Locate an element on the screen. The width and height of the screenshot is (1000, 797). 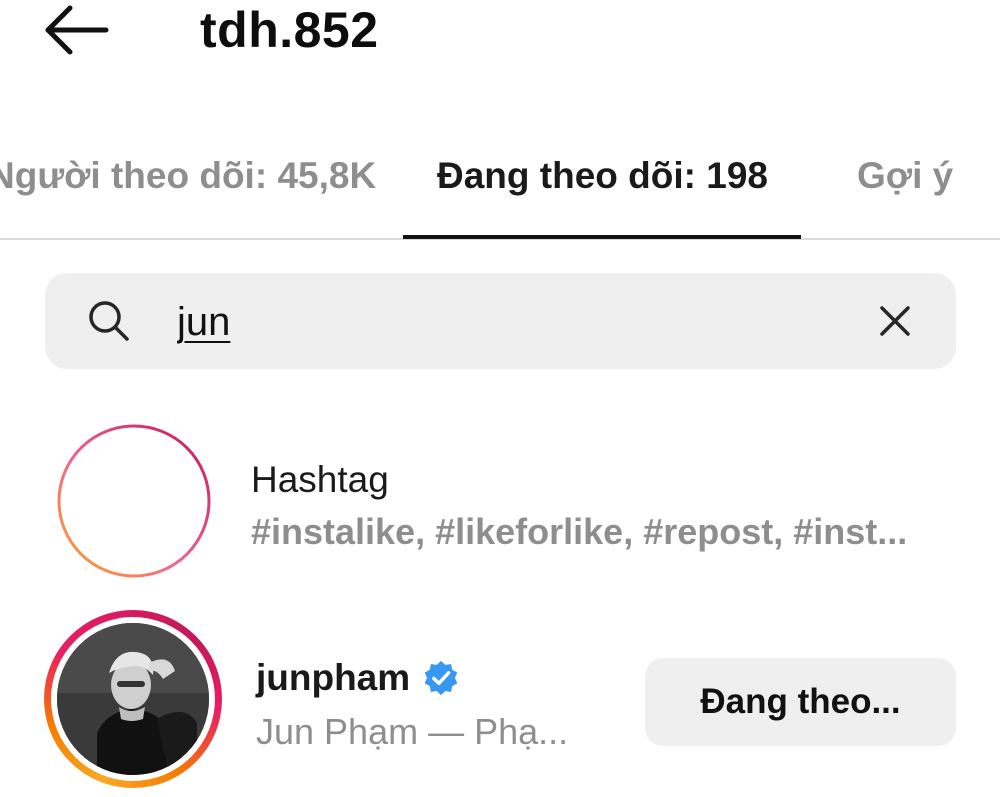
avatar is located at coordinates (133, 699).